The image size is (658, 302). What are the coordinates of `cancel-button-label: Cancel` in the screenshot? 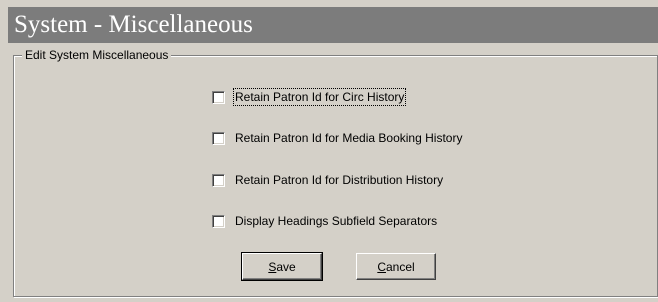 It's located at (396, 266).